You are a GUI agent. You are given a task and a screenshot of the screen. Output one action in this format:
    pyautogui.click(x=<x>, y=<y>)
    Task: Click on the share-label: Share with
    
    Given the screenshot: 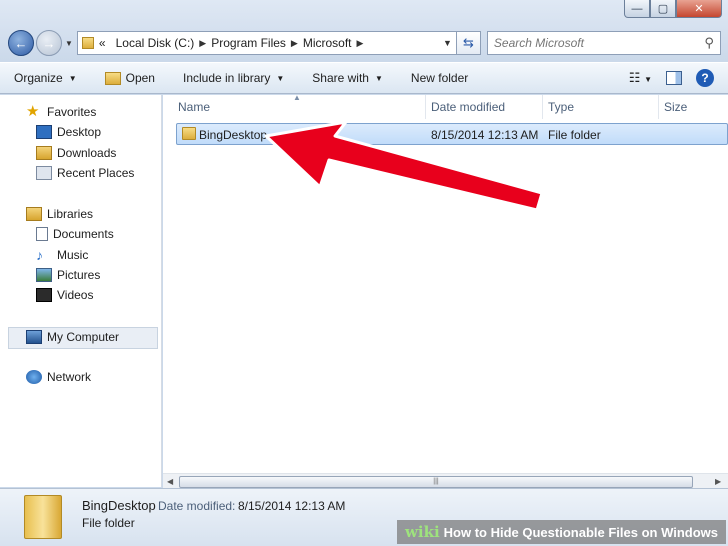 What is the action you would take?
    pyautogui.click(x=340, y=78)
    